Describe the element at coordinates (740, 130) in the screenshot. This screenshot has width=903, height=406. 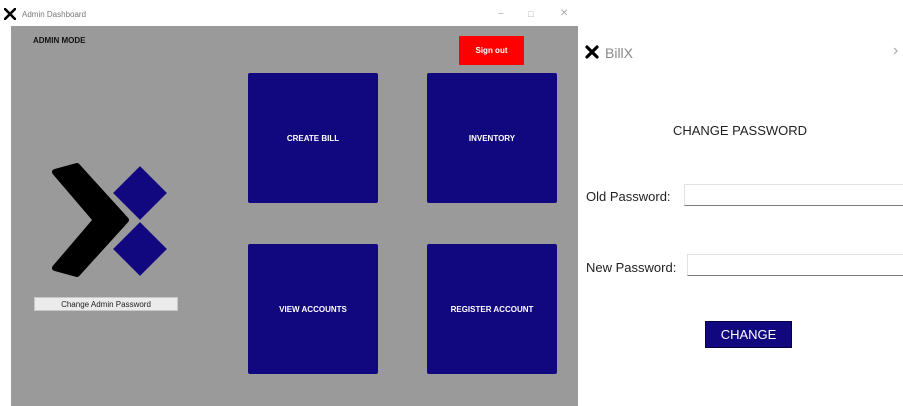
I see `change-password-heading: CHANGE PASSWORD` at that location.